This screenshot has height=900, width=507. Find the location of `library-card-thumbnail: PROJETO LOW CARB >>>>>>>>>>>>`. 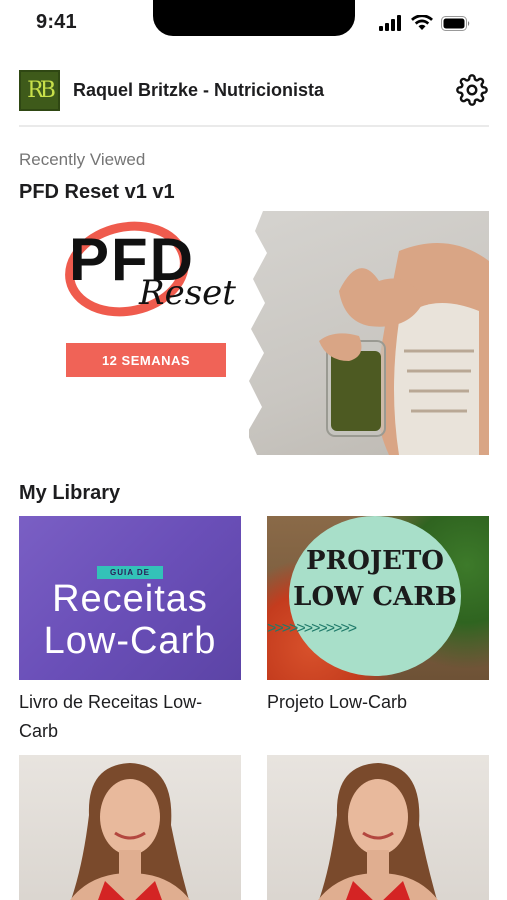

library-card-thumbnail: PROJETO LOW CARB >>>>>>>>>>>> is located at coordinates (378, 598).